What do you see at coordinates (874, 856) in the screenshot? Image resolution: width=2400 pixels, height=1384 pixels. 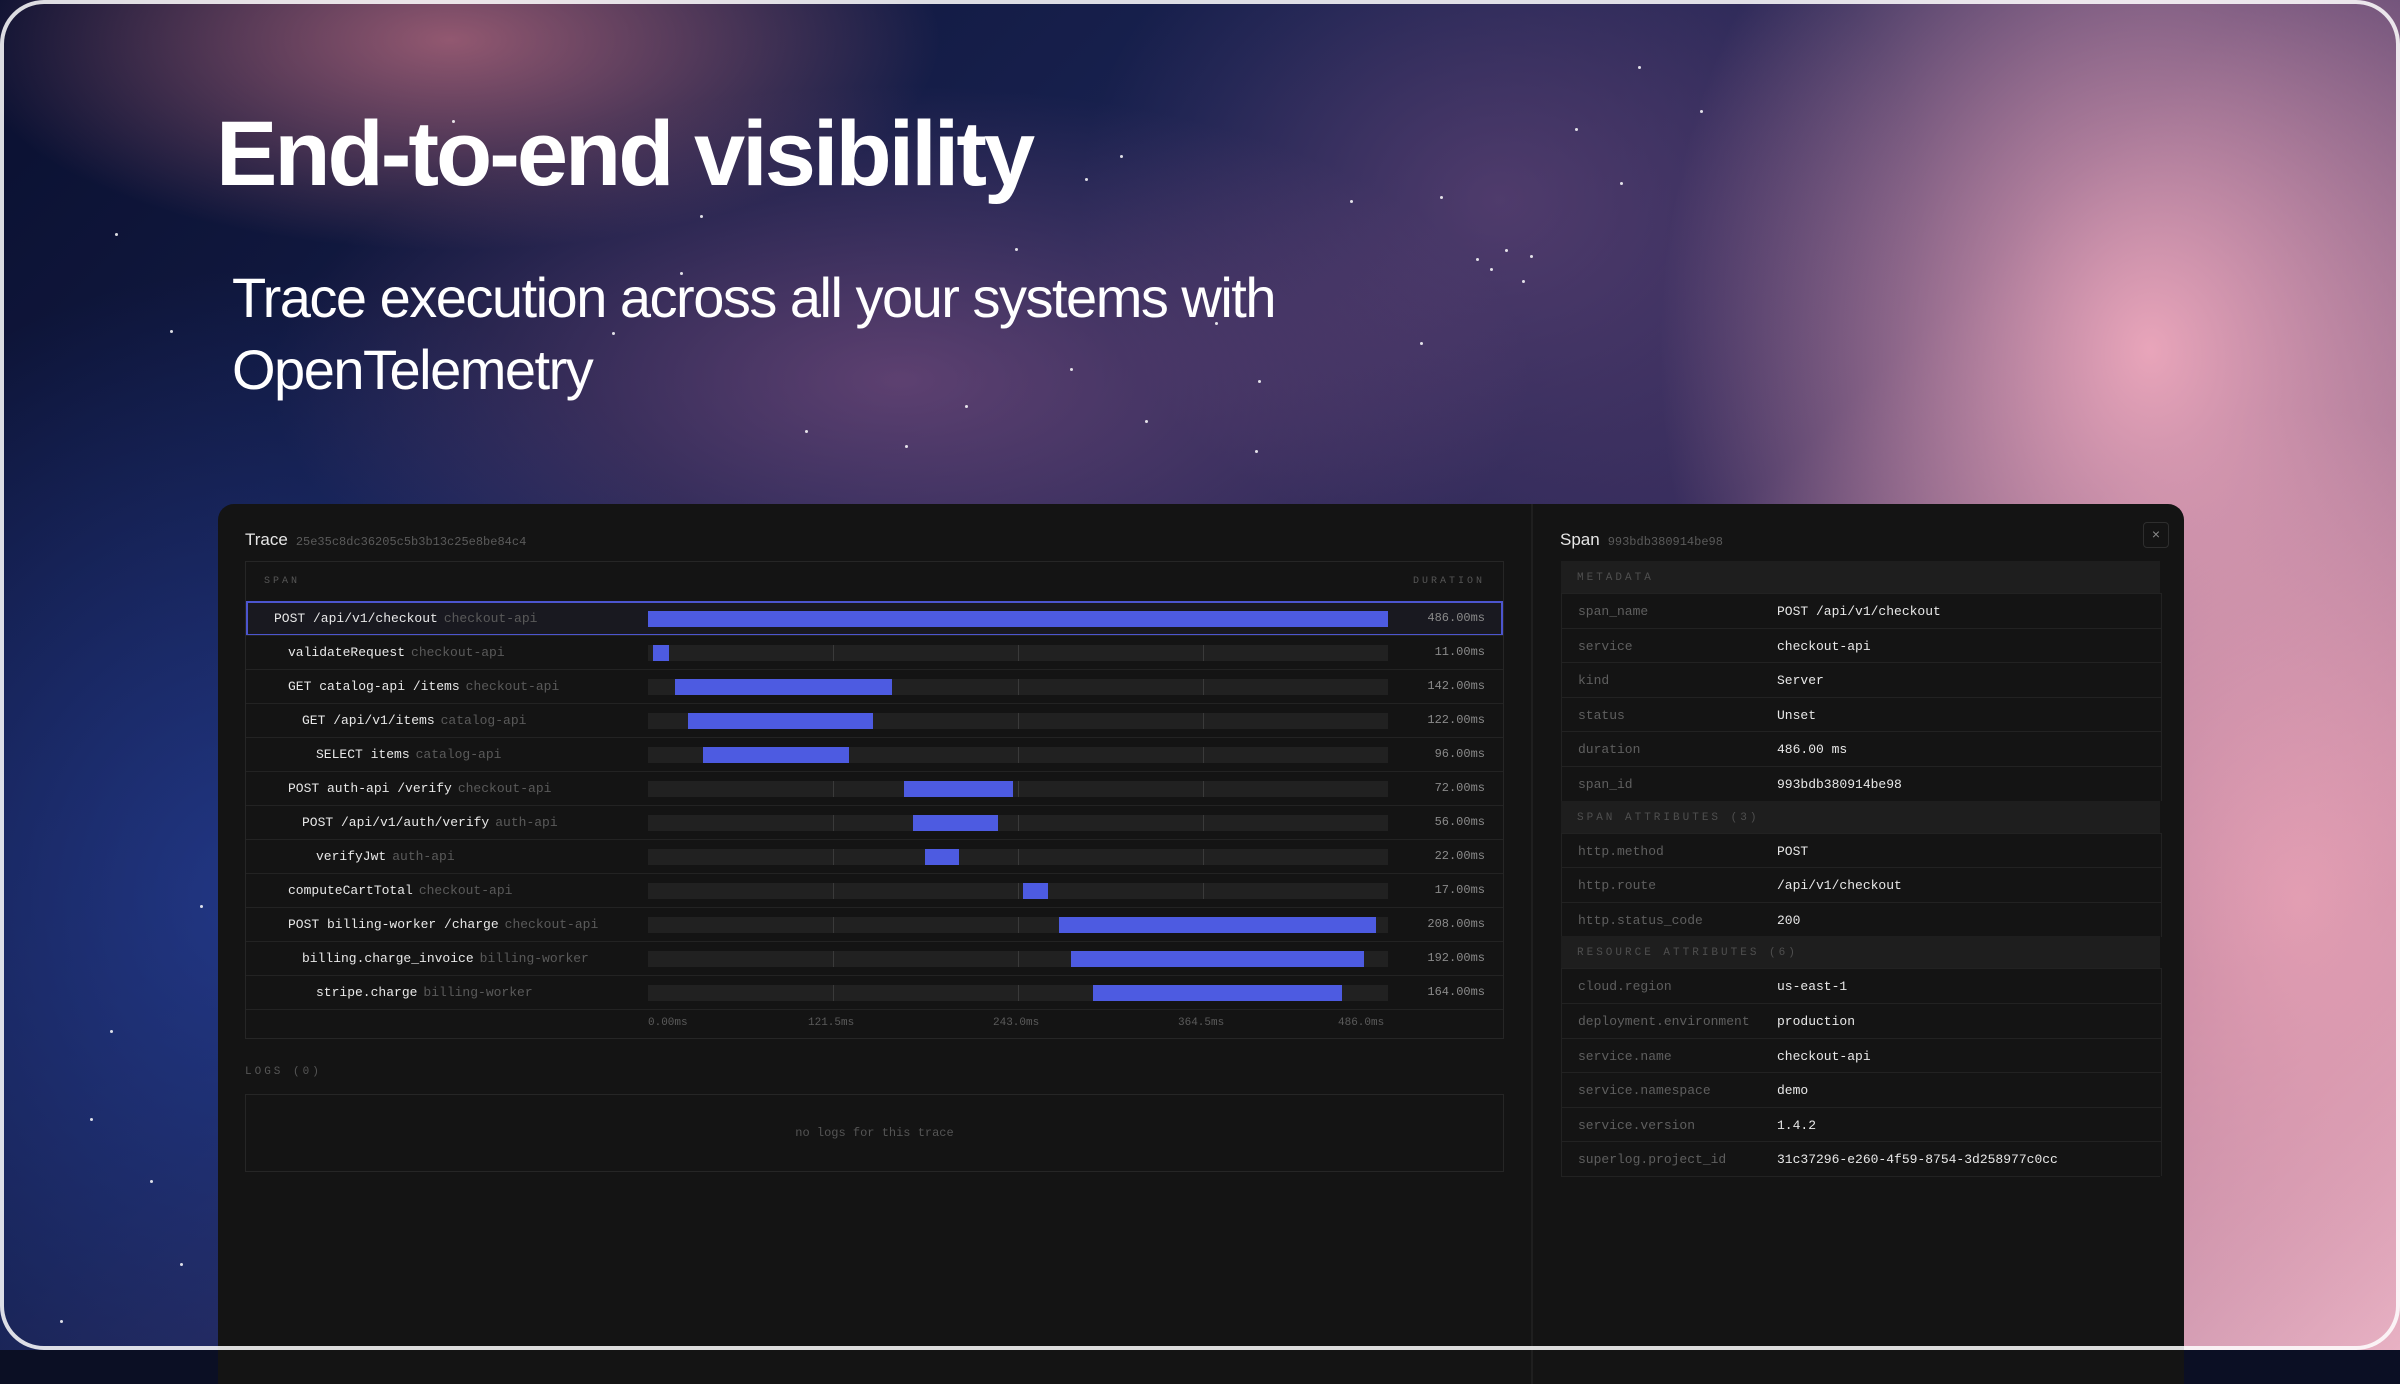 I see `span-row: verifyJwt auth-api 22.00ms` at bounding box center [874, 856].